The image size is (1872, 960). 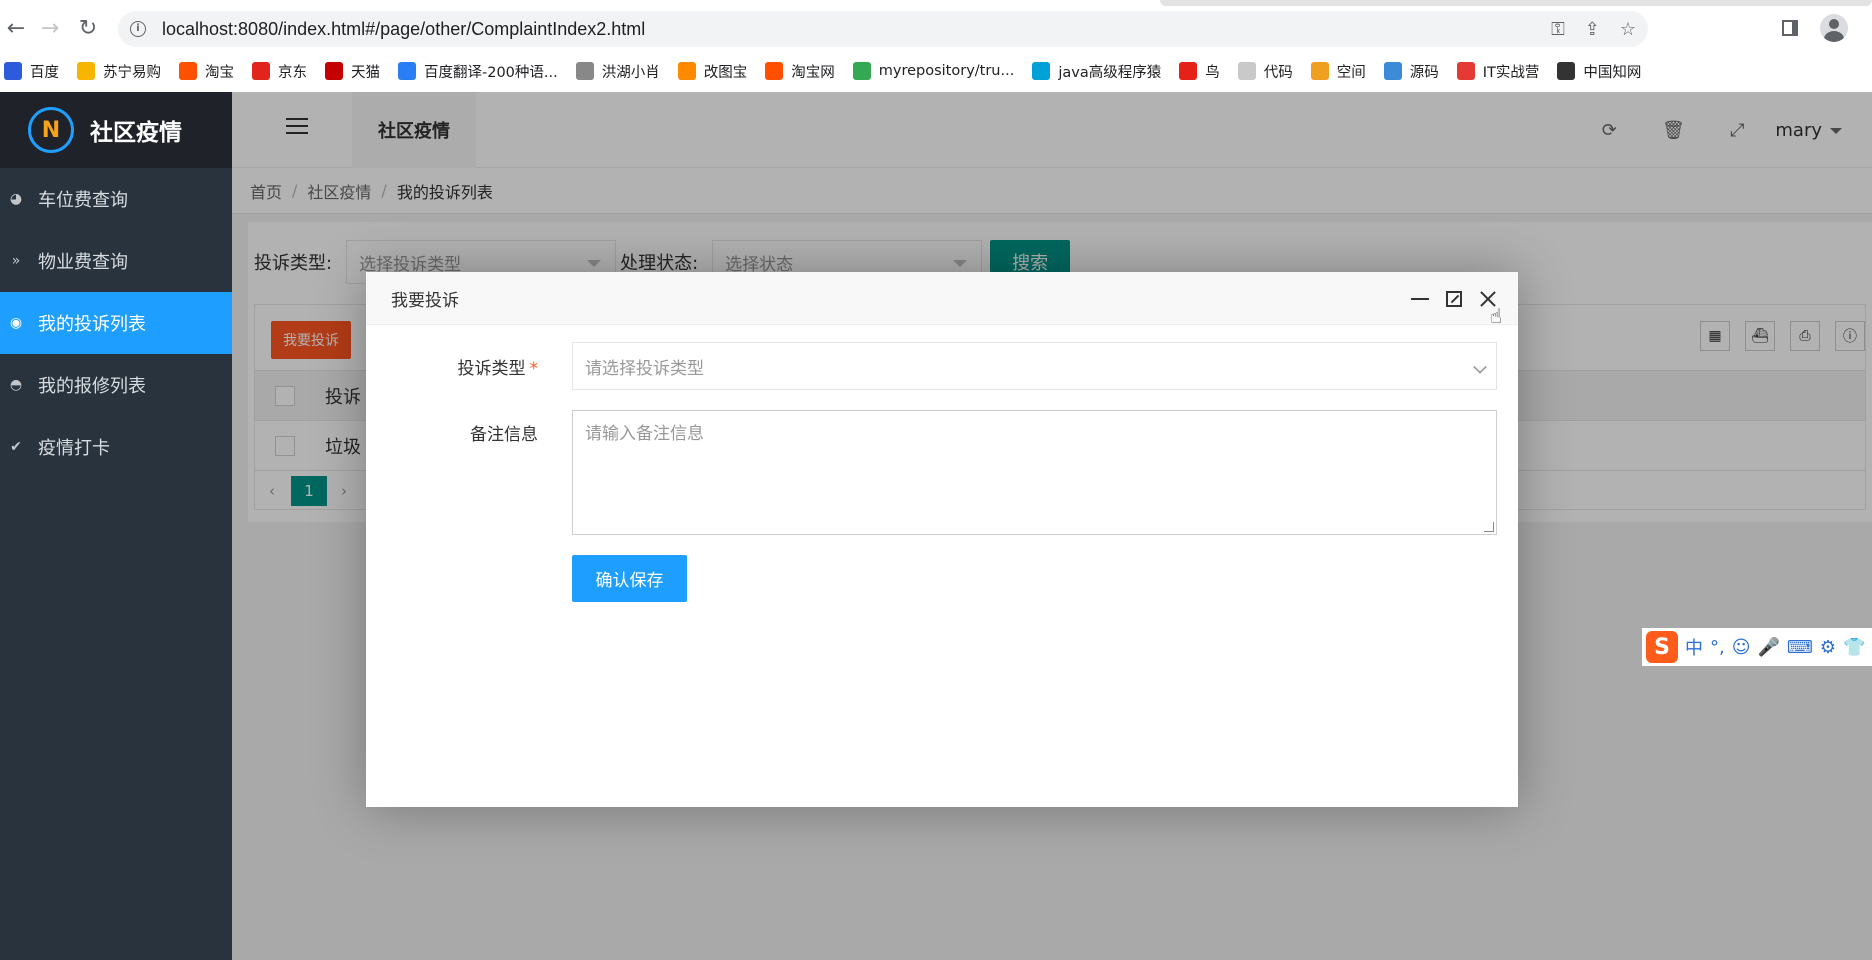 What do you see at coordinates (1854, 647) in the screenshot?
I see `skin-icon: 👕` at bounding box center [1854, 647].